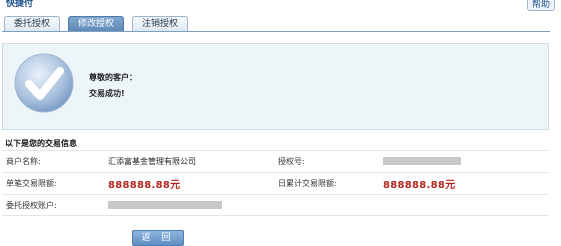  What do you see at coordinates (422, 161) in the screenshot?
I see `auth-no-redacted` at bounding box center [422, 161].